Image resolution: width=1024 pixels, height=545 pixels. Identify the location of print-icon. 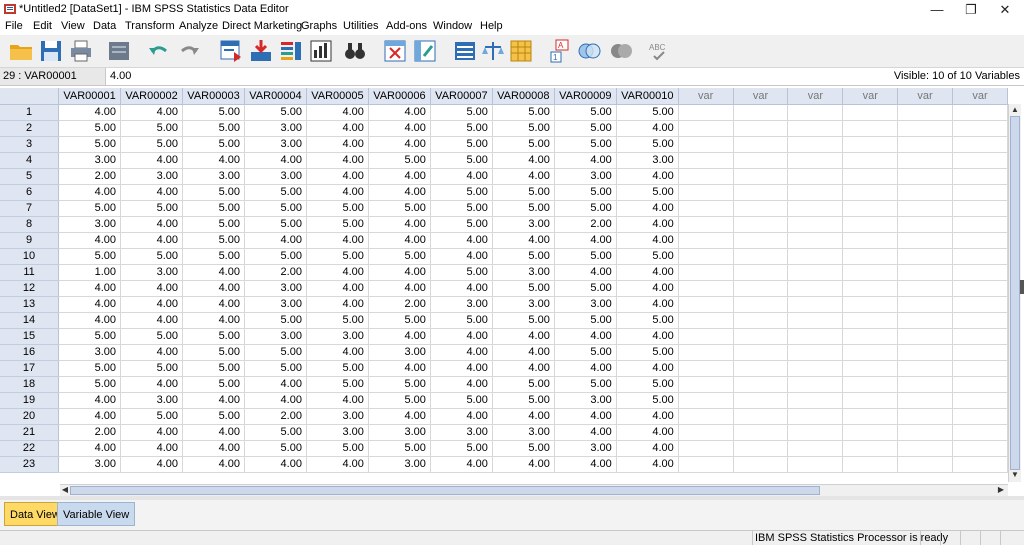
(81, 51).